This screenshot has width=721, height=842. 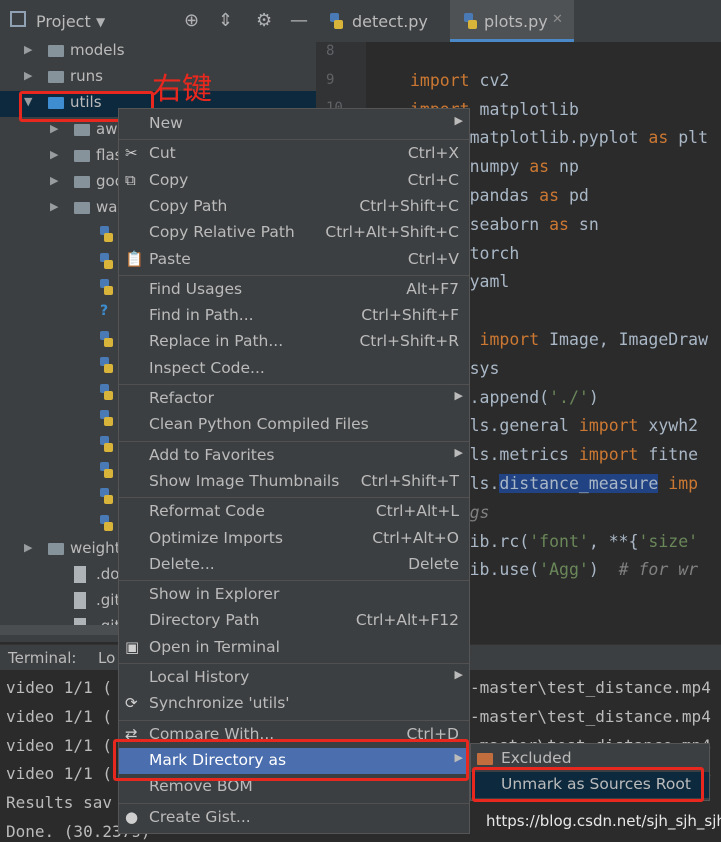 I want to click on menu-item-reformat-code: Reformat Code Ctrl+Alt+L, so click(x=294, y=512).